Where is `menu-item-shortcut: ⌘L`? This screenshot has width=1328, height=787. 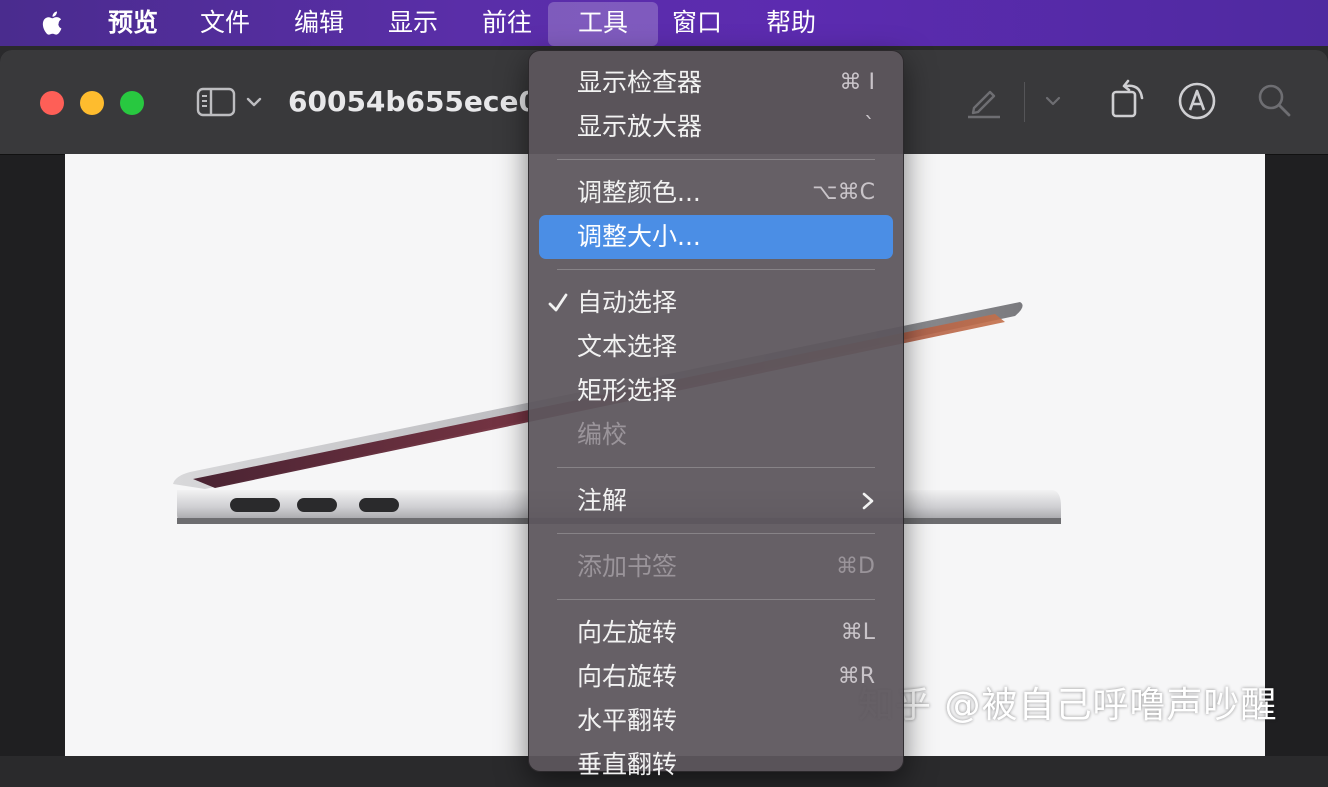
menu-item-shortcut: ⌘L is located at coordinates (857, 632).